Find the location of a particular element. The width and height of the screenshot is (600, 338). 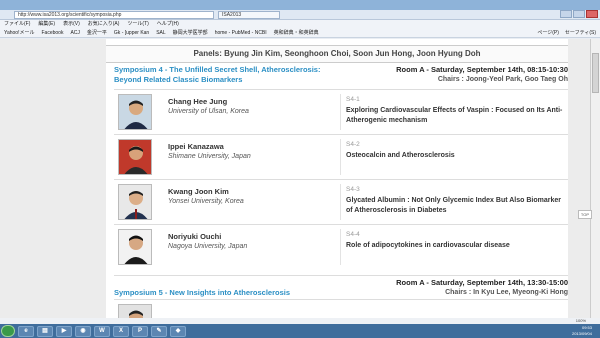

word-taskbar-icon: W is located at coordinates (102, 331).